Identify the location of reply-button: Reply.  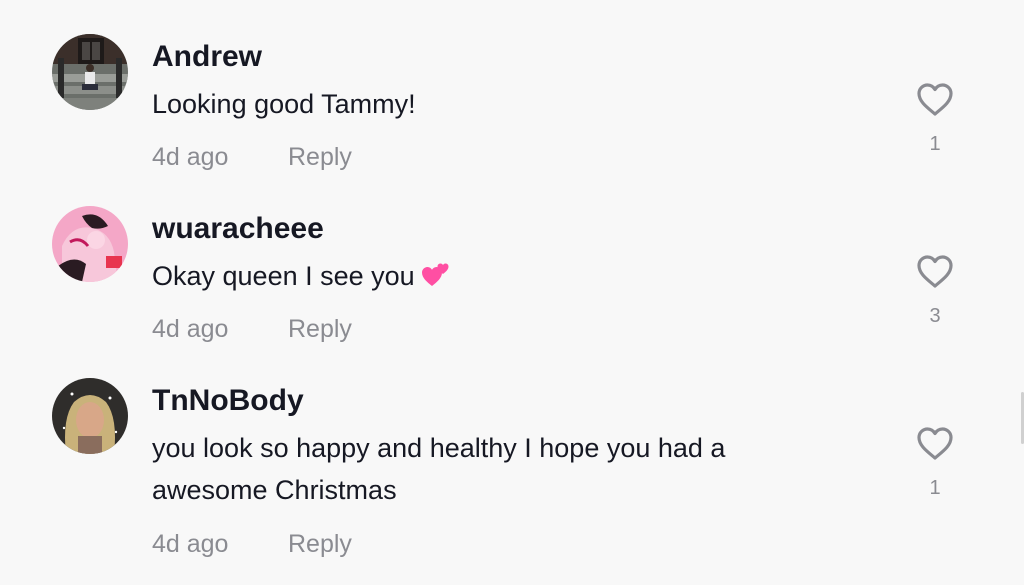
(320, 544).